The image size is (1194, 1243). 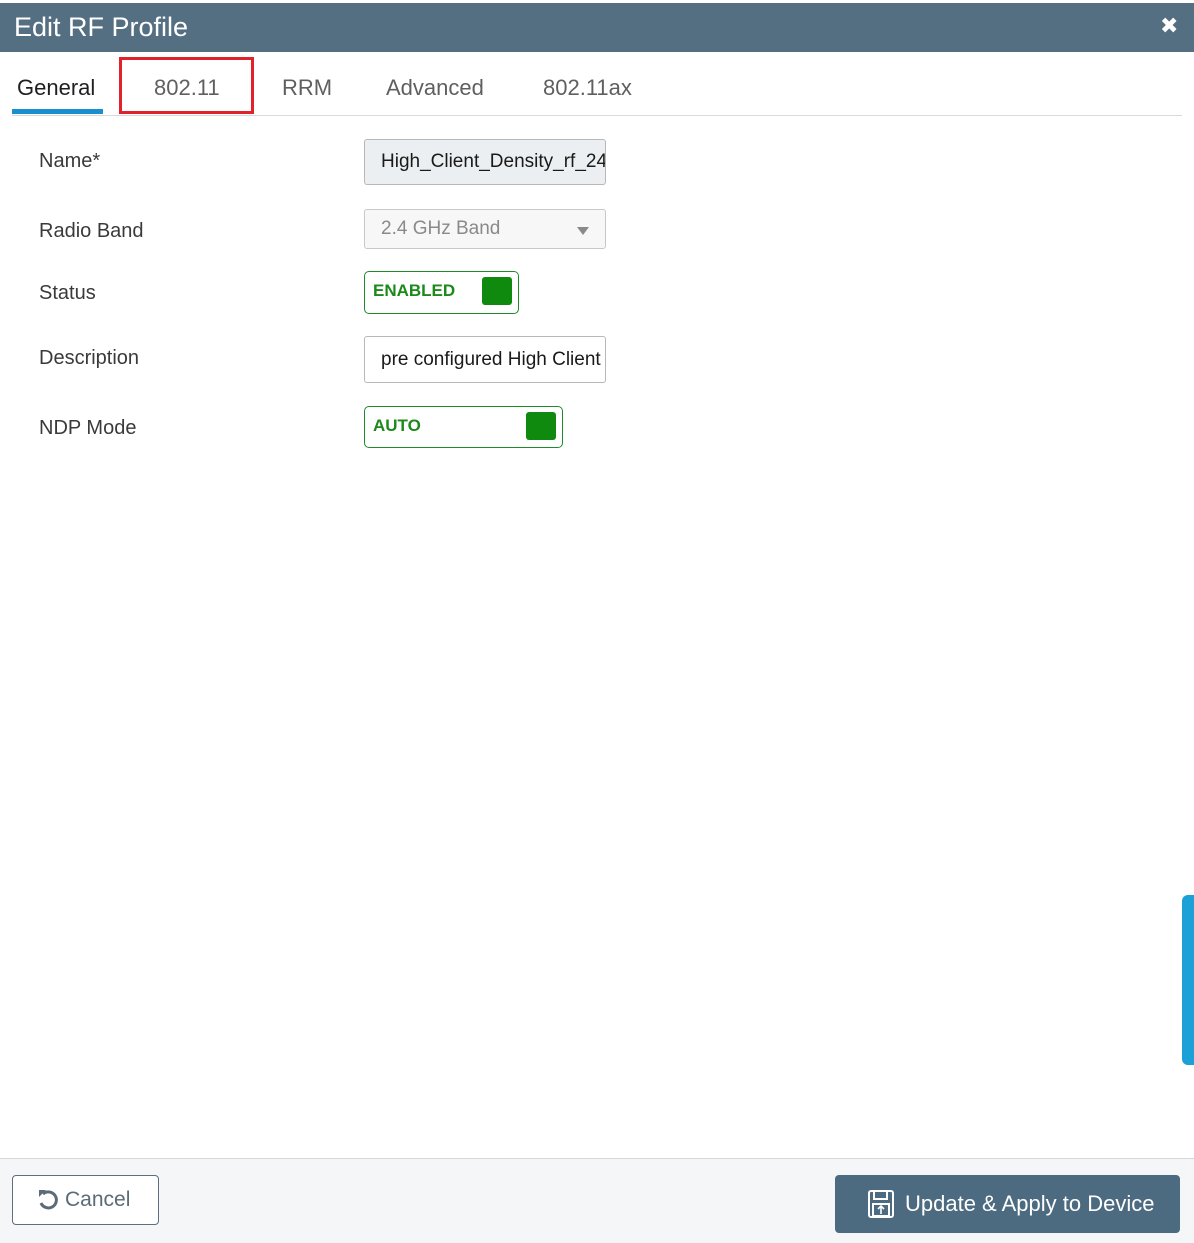 What do you see at coordinates (56, 88) in the screenshot?
I see `tab-general: General` at bounding box center [56, 88].